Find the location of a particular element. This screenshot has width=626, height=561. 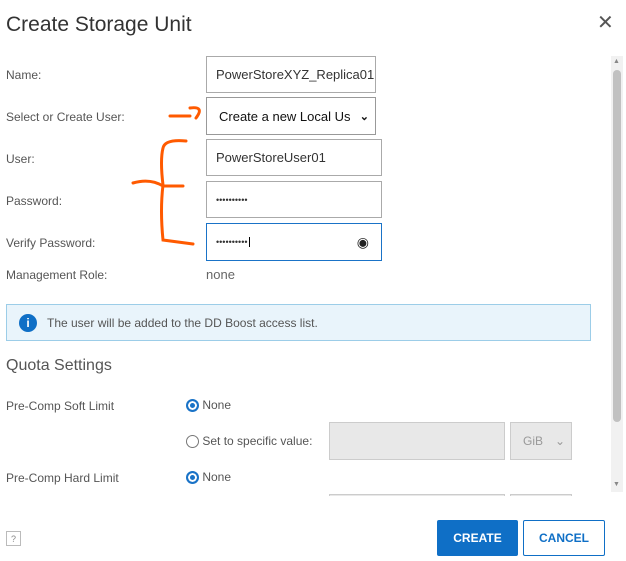

create-button: CREATE is located at coordinates (477, 538).